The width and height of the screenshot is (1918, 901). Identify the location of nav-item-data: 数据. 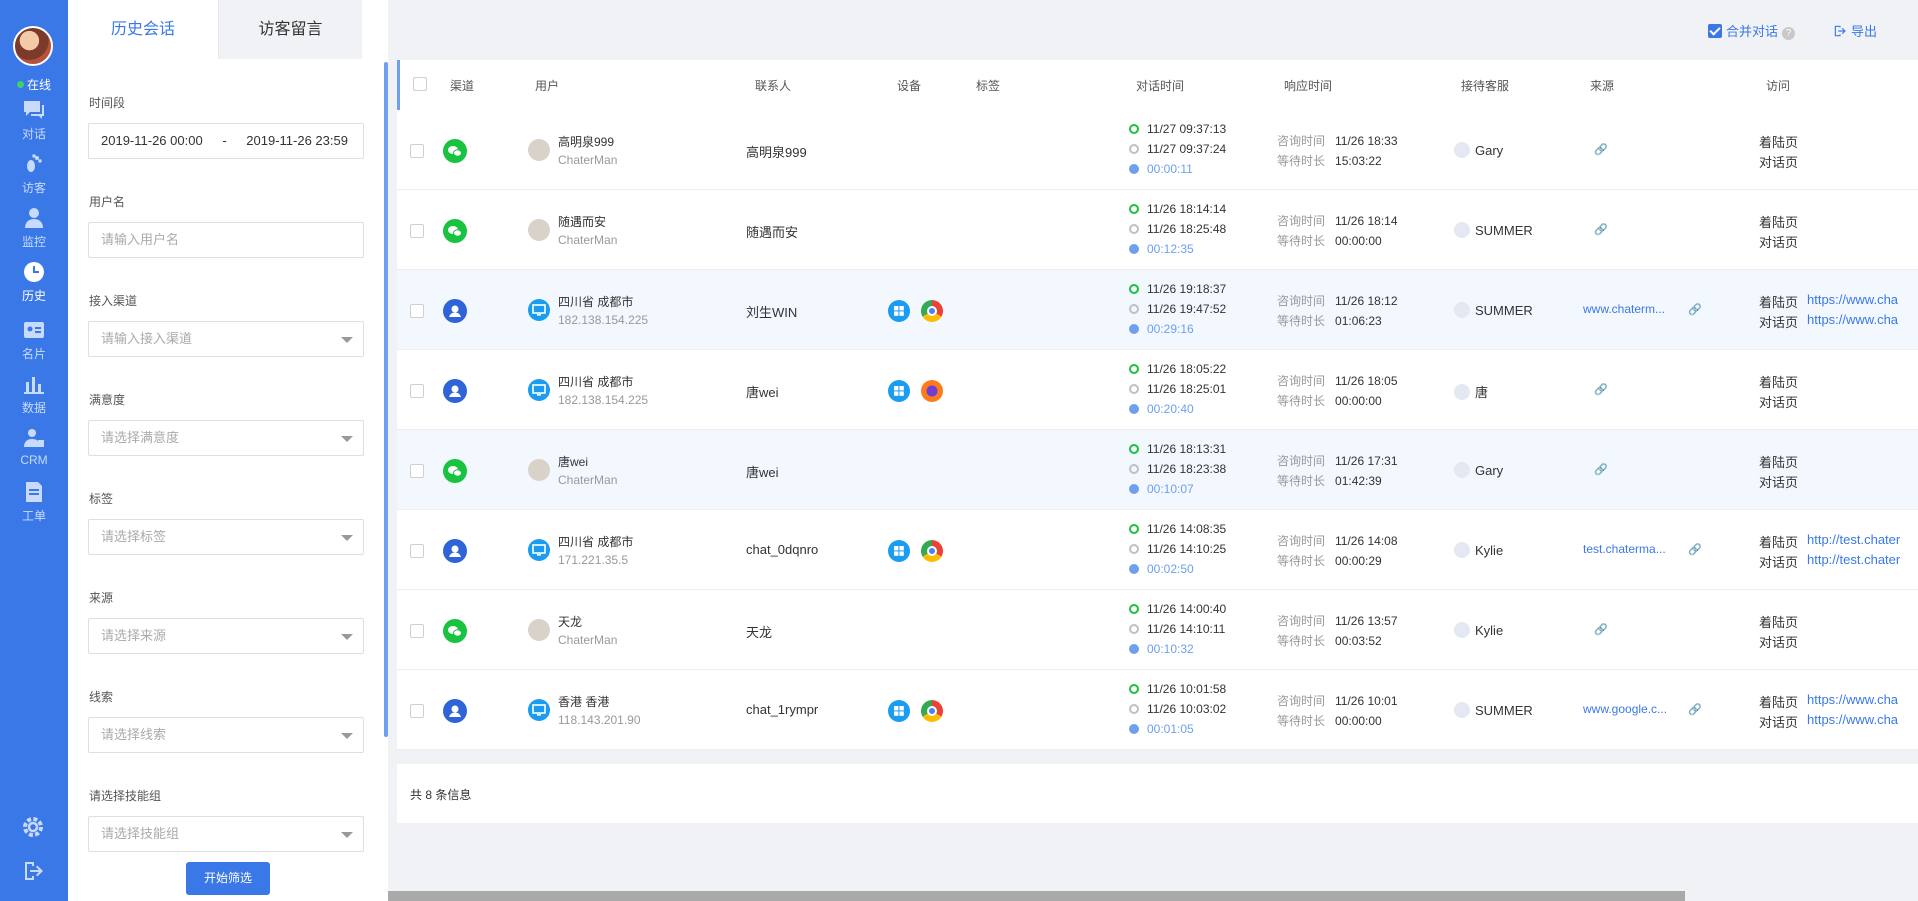
(34, 402).